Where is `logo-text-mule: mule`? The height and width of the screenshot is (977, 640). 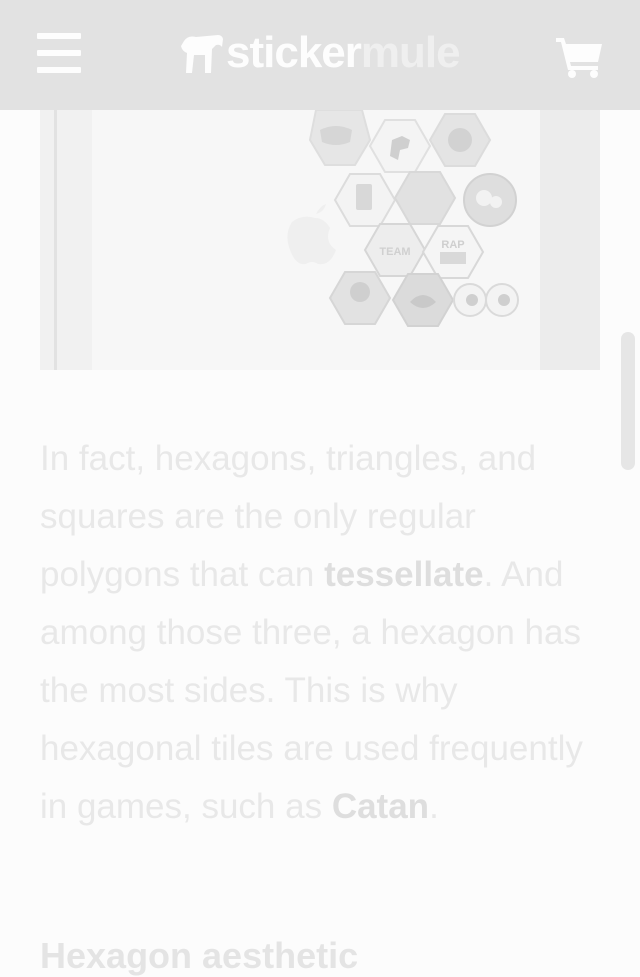
logo-text-mule: mule is located at coordinates (410, 52).